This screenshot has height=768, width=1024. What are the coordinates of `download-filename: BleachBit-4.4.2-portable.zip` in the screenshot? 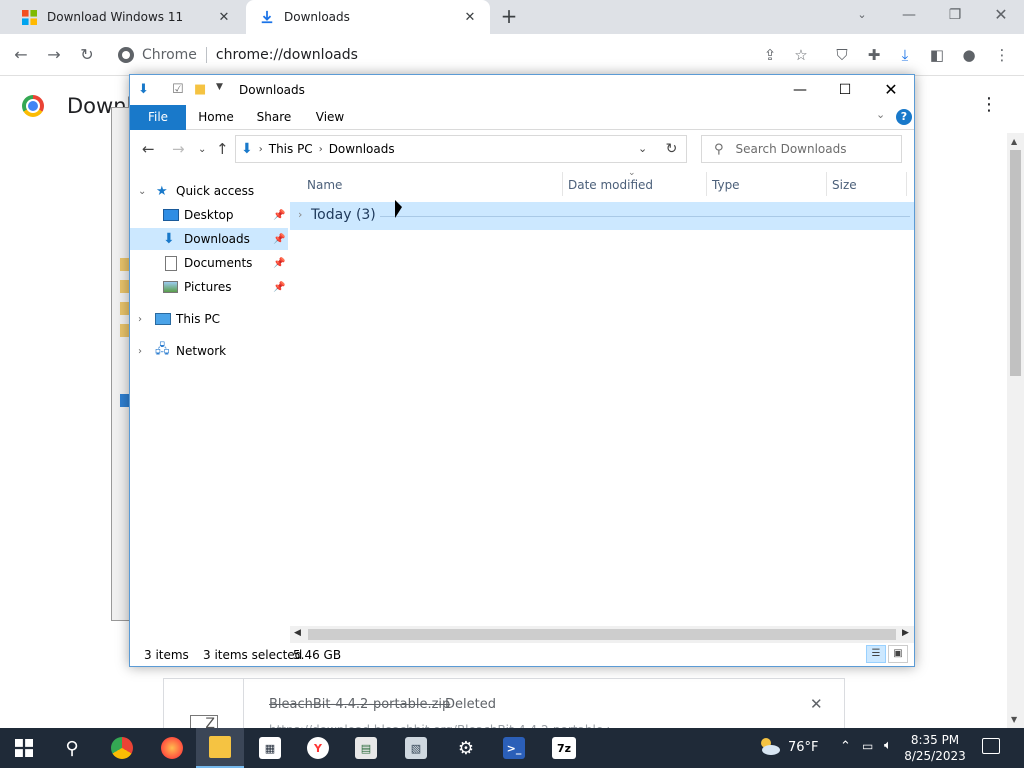 It's located at (359, 704).